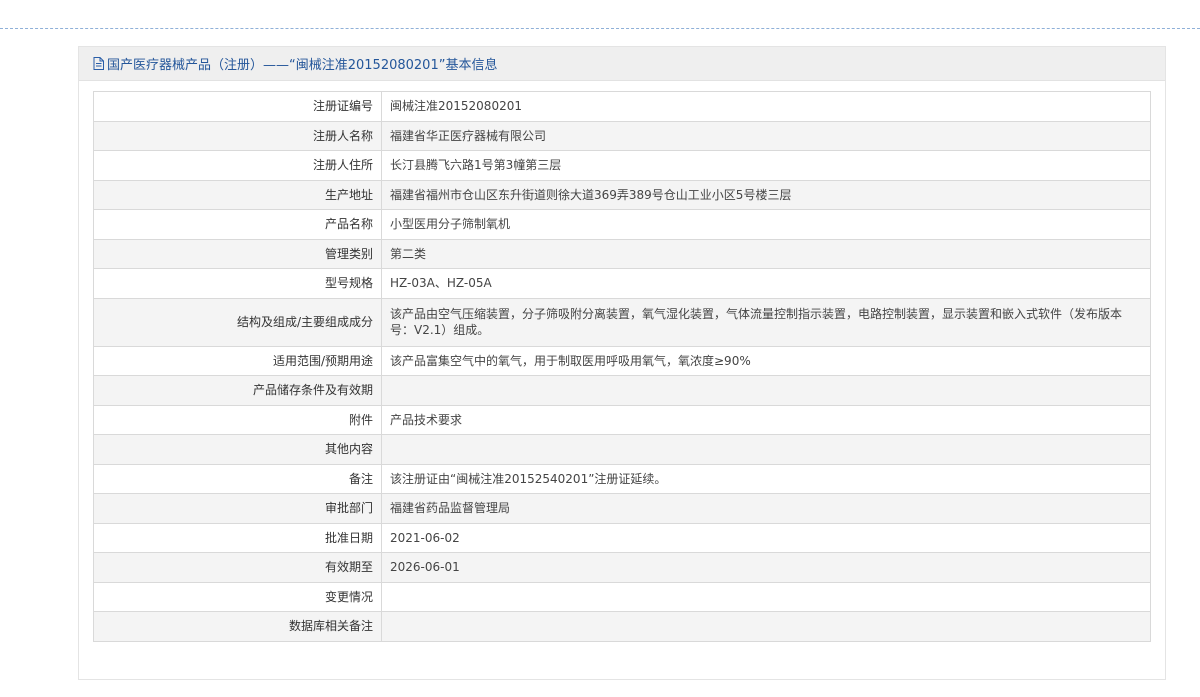 This screenshot has width=1200, height=697. Describe the element at coordinates (237, 224) in the screenshot. I see `field-label: 产品名称` at that location.